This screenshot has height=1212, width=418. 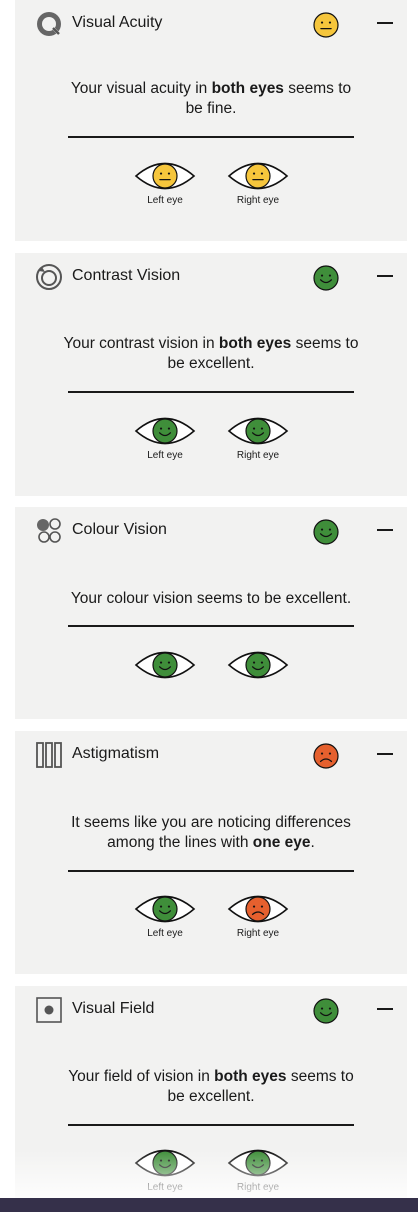 I want to click on colour-vision-icon, so click(x=49, y=531).